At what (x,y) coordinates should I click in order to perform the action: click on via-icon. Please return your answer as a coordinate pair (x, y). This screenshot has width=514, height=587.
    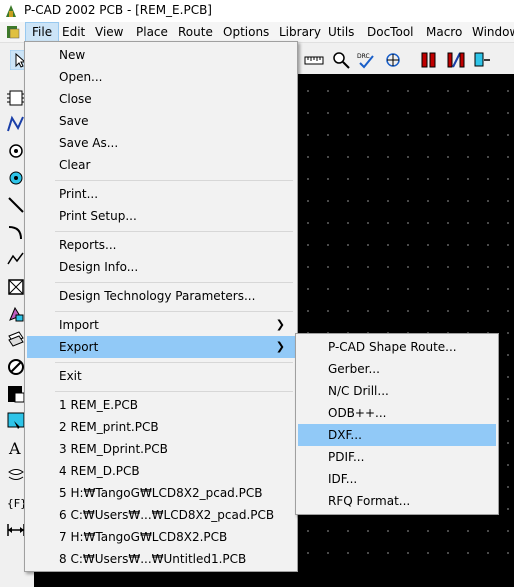
    Looking at the image, I should click on (16, 178).